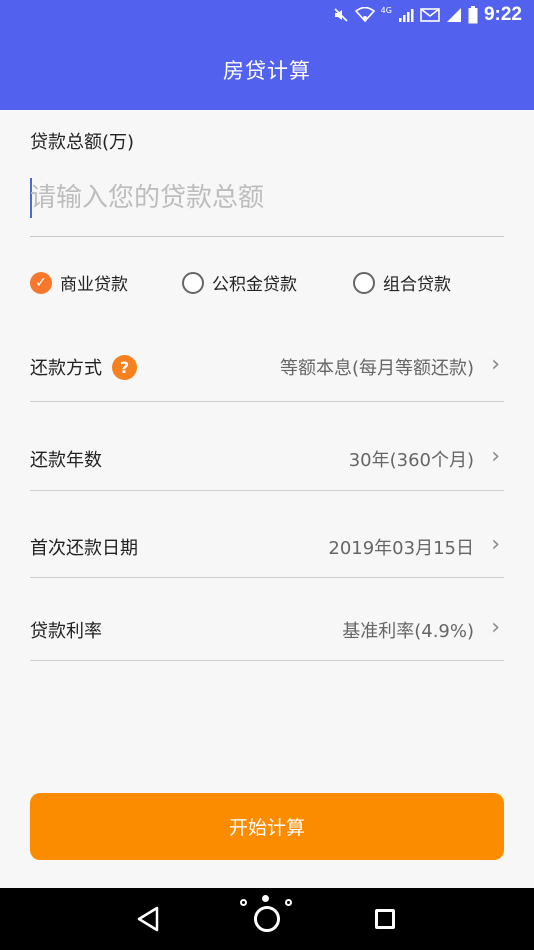  What do you see at coordinates (254, 285) in the screenshot?
I see `loan-type-label: 公积金贷款` at bounding box center [254, 285].